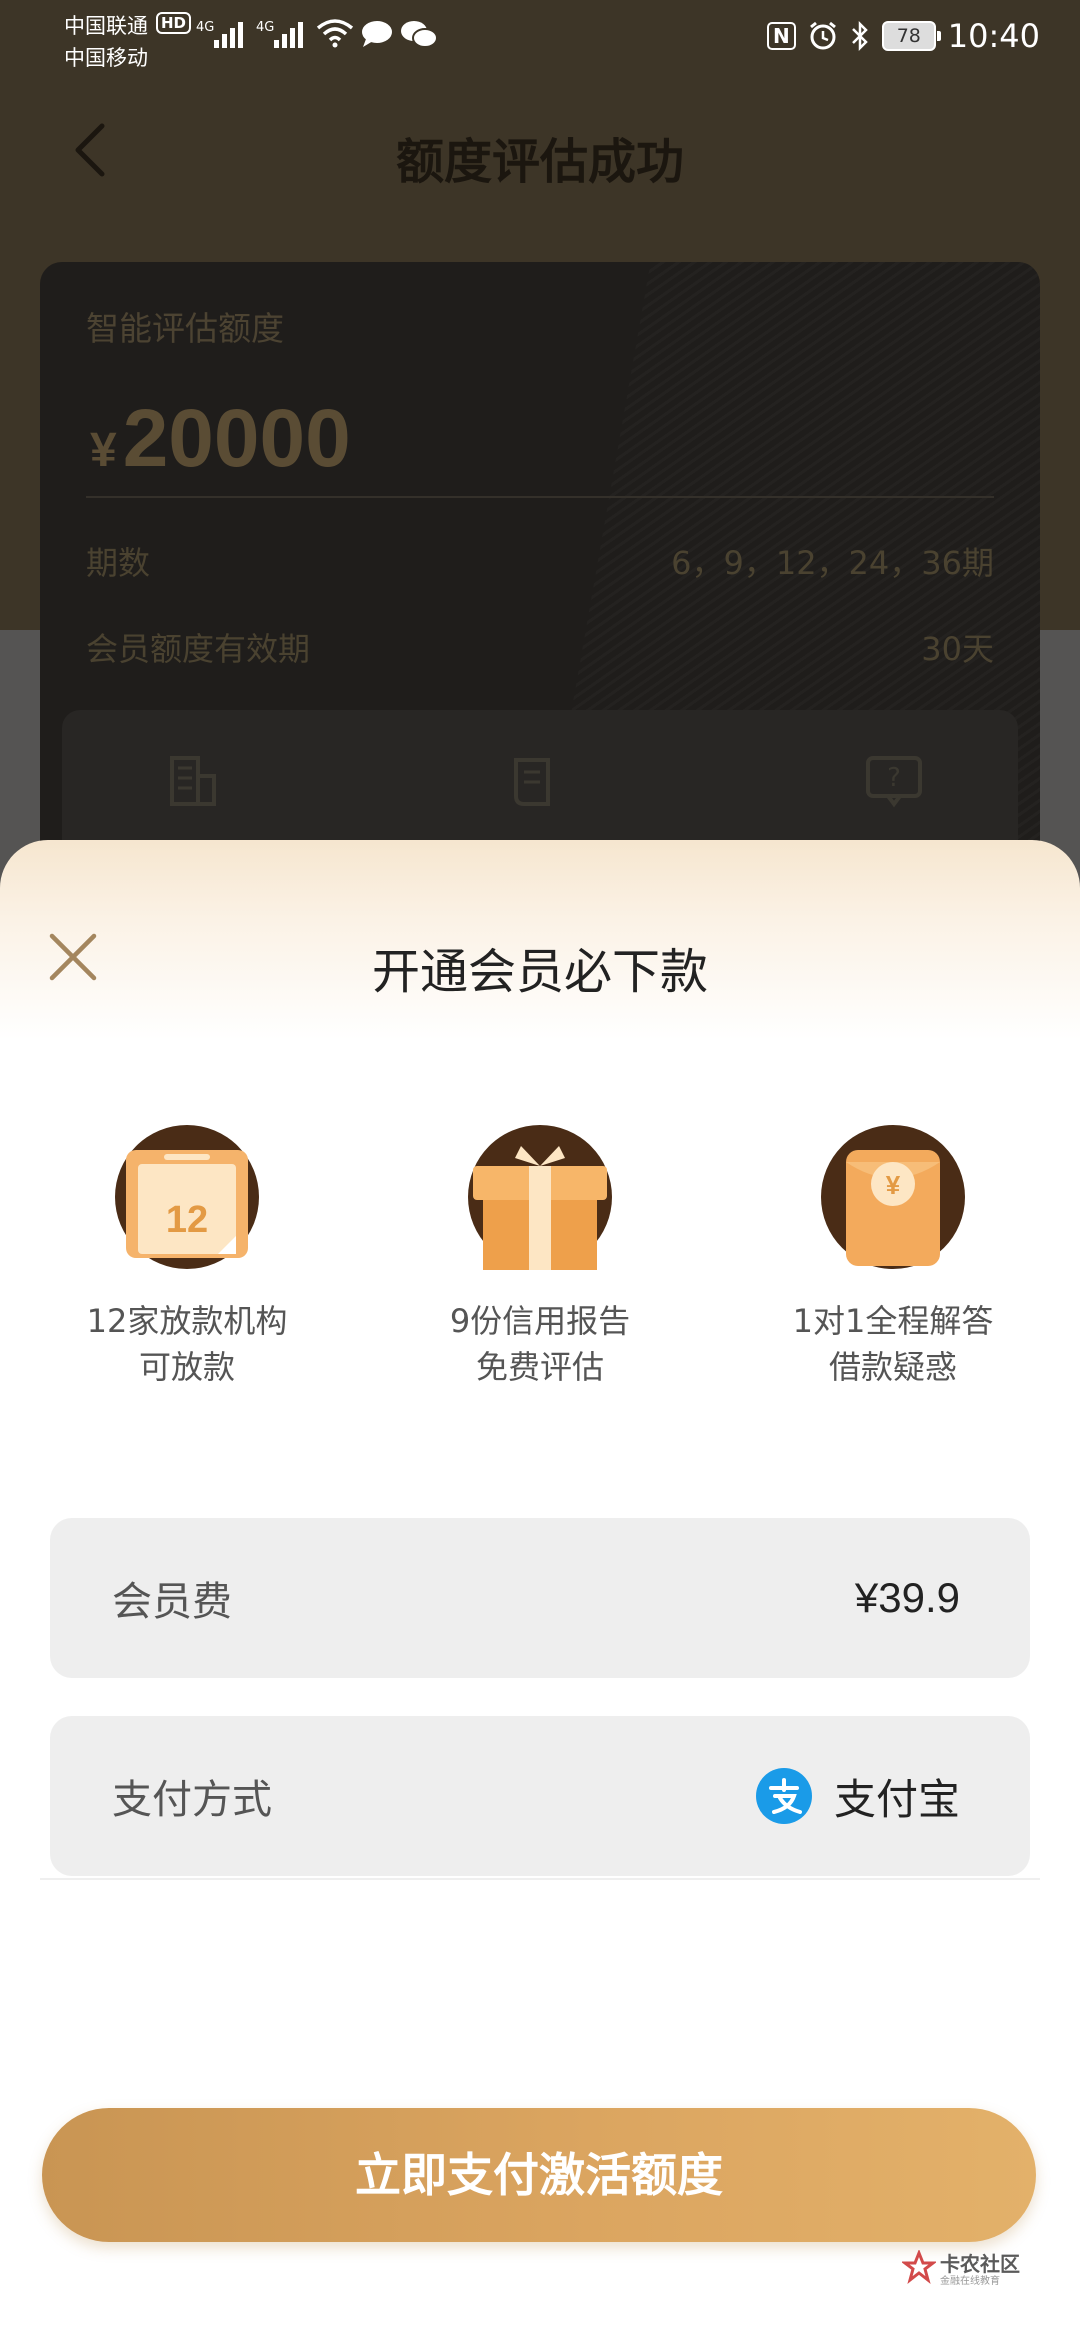  What do you see at coordinates (859, 36) in the screenshot?
I see `bluetooth-icon` at bounding box center [859, 36].